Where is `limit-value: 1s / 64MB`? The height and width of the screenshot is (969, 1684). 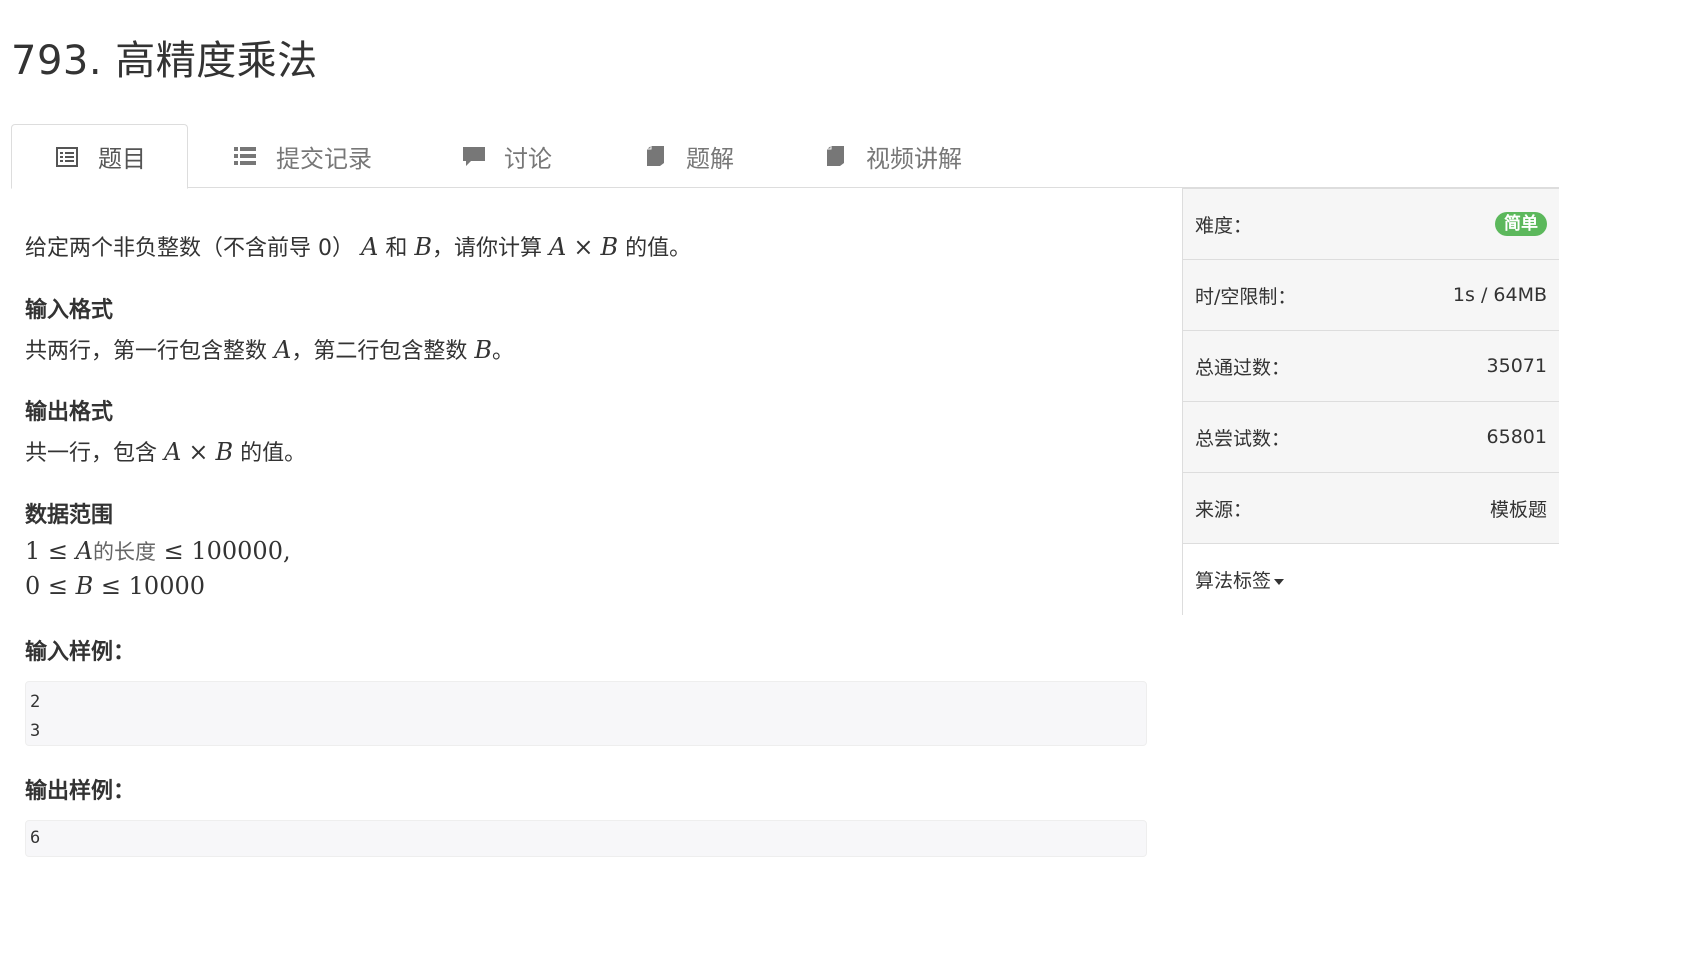 limit-value: 1s / 64MB is located at coordinates (1499, 295).